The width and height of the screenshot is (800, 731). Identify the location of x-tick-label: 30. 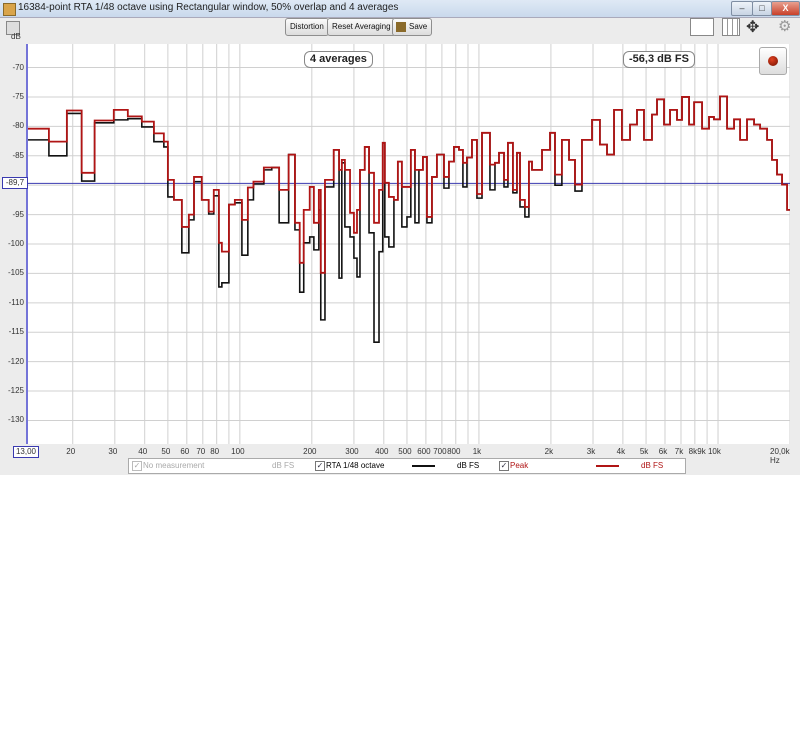
(113, 451).